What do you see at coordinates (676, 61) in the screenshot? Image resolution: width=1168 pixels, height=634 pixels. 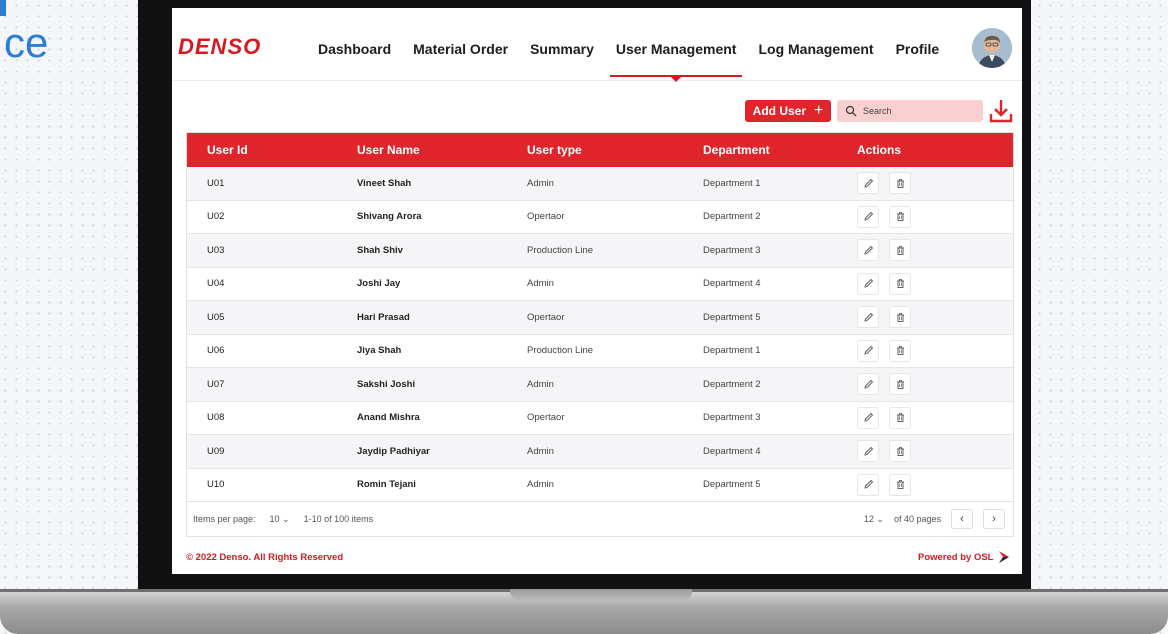 I see `nav-user-management: User Management` at bounding box center [676, 61].